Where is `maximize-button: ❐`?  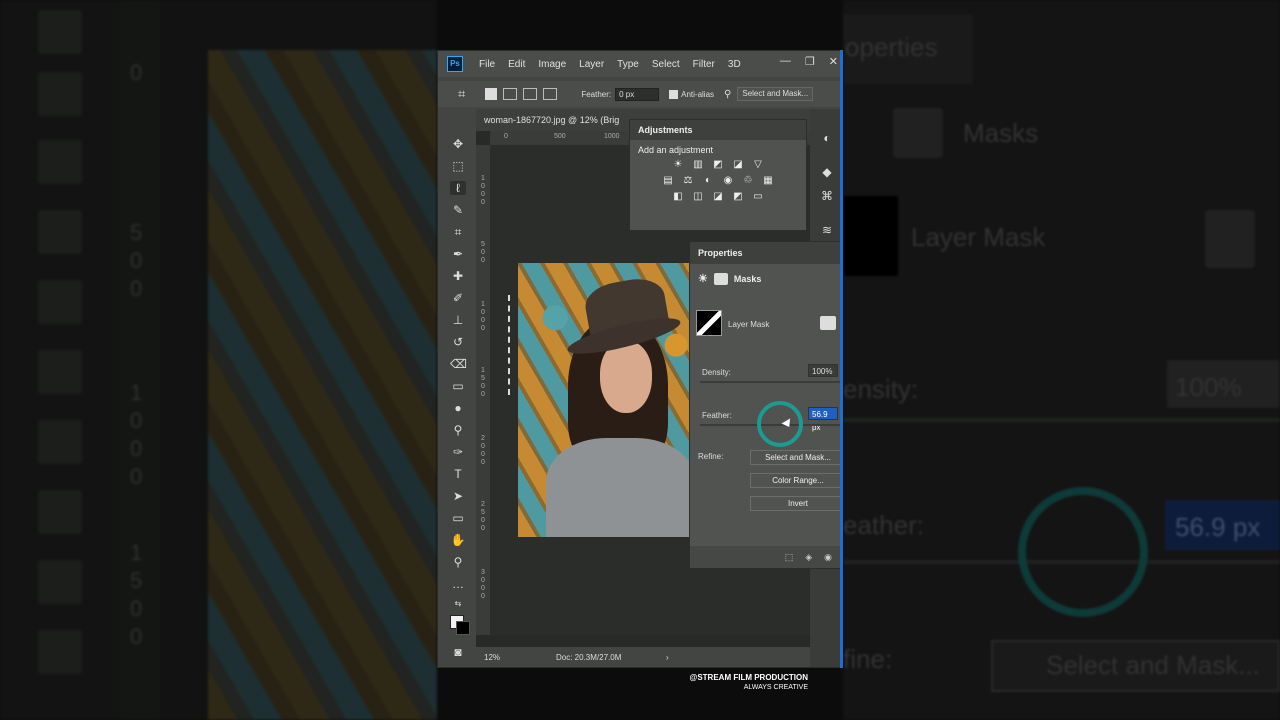
maximize-button: ❐ is located at coordinates (810, 61).